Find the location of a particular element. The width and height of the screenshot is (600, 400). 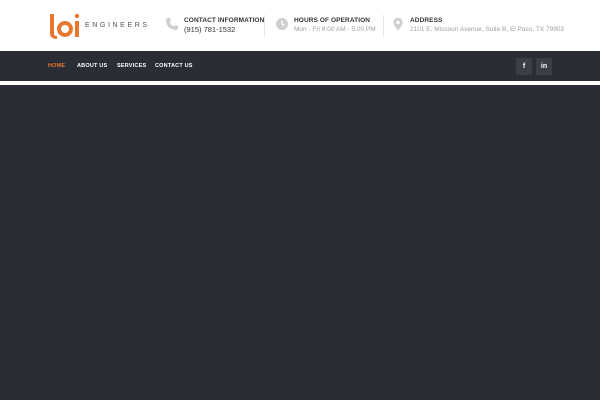

site-logo: ENGINEERS is located at coordinates (103, 26).